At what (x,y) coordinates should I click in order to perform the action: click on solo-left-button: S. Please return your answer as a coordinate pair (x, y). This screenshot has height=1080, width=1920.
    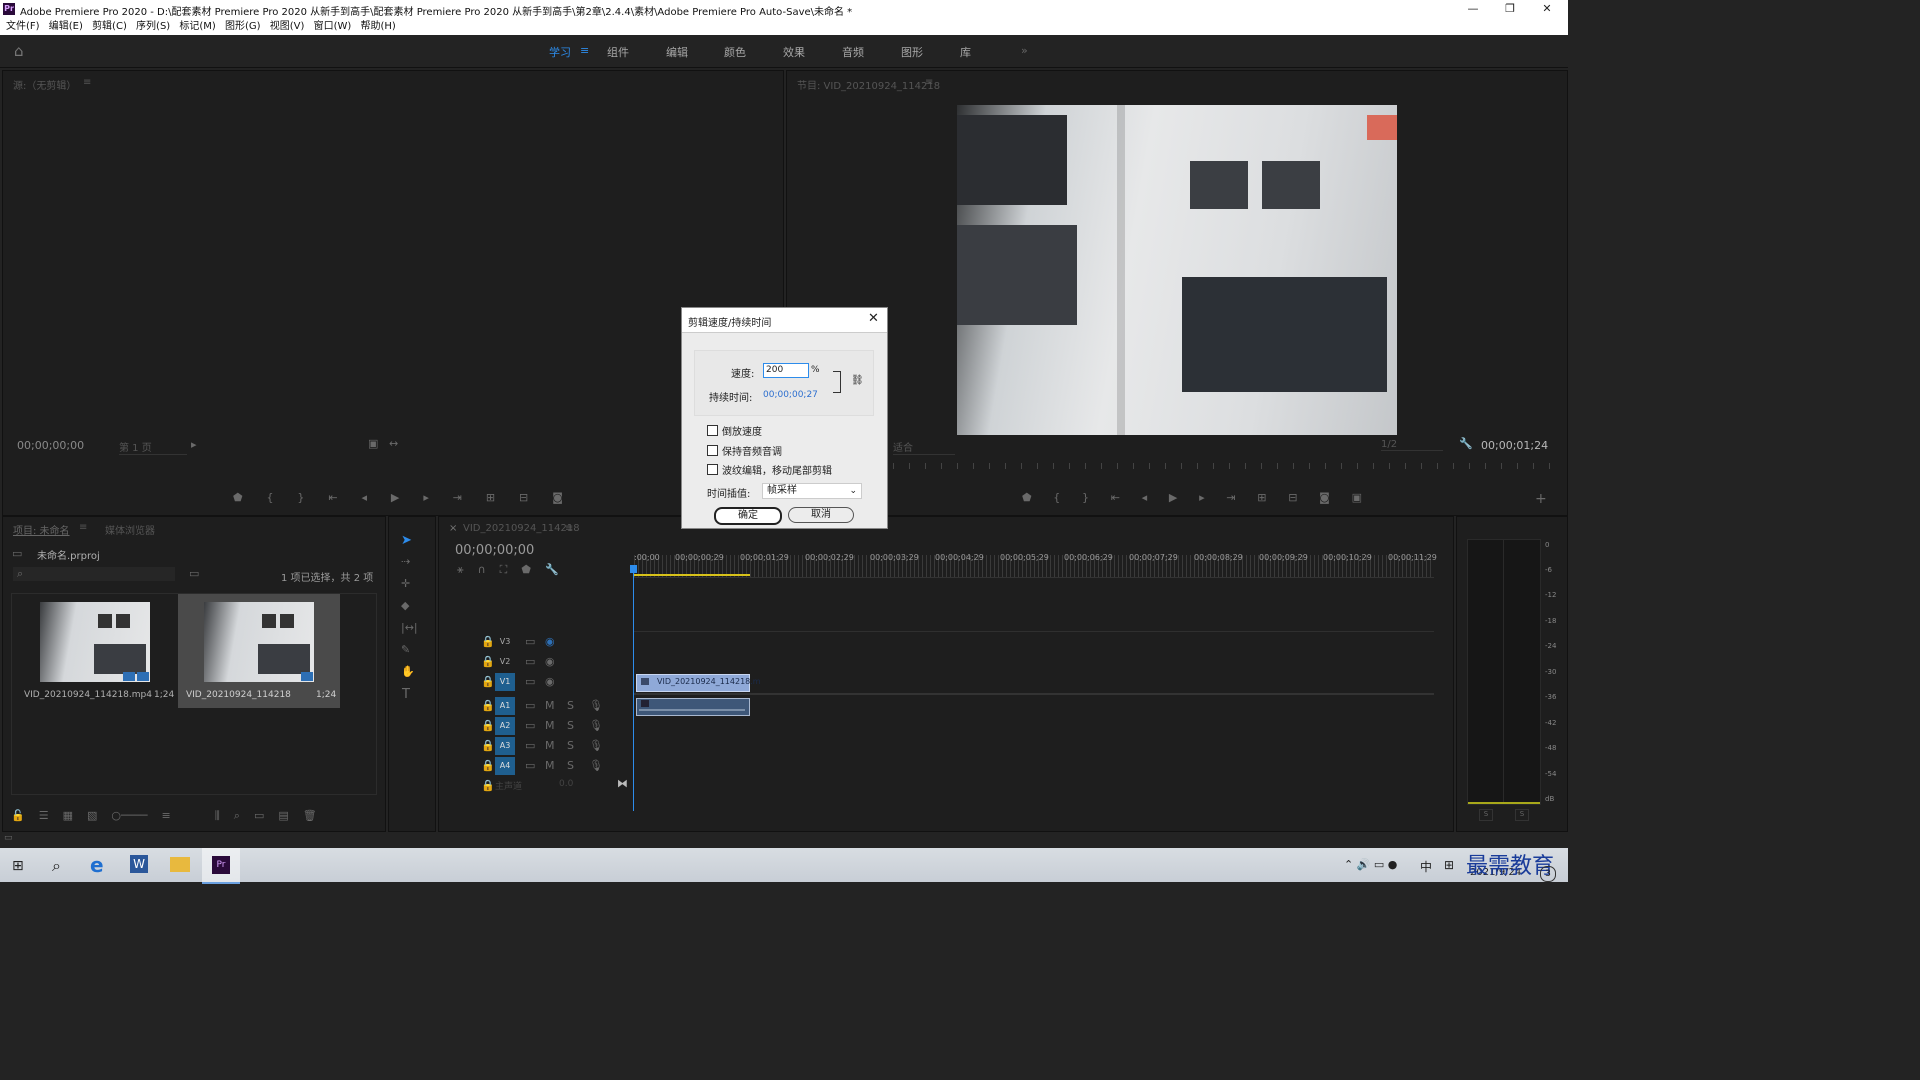
    Looking at the image, I should click on (1486, 815).